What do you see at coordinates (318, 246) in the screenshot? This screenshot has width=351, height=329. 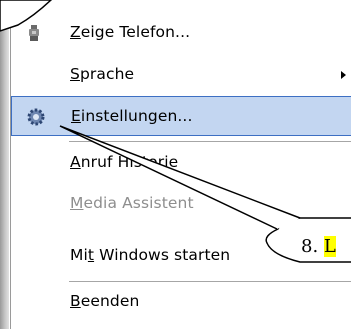 I see `callout-label: 8. L` at bounding box center [318, 246].